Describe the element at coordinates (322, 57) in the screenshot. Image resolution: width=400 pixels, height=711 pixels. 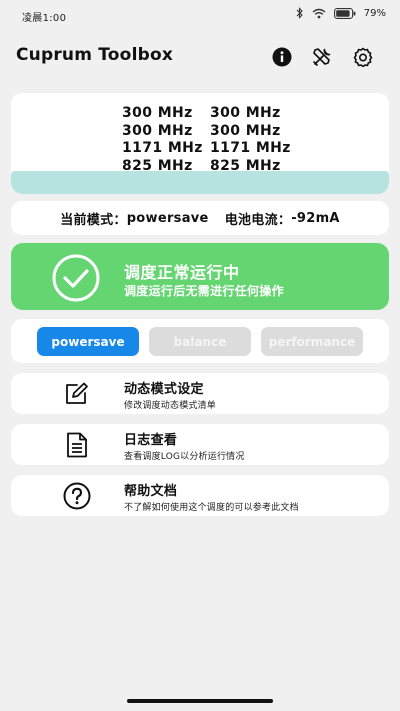
I see `tools-icon` at that location.